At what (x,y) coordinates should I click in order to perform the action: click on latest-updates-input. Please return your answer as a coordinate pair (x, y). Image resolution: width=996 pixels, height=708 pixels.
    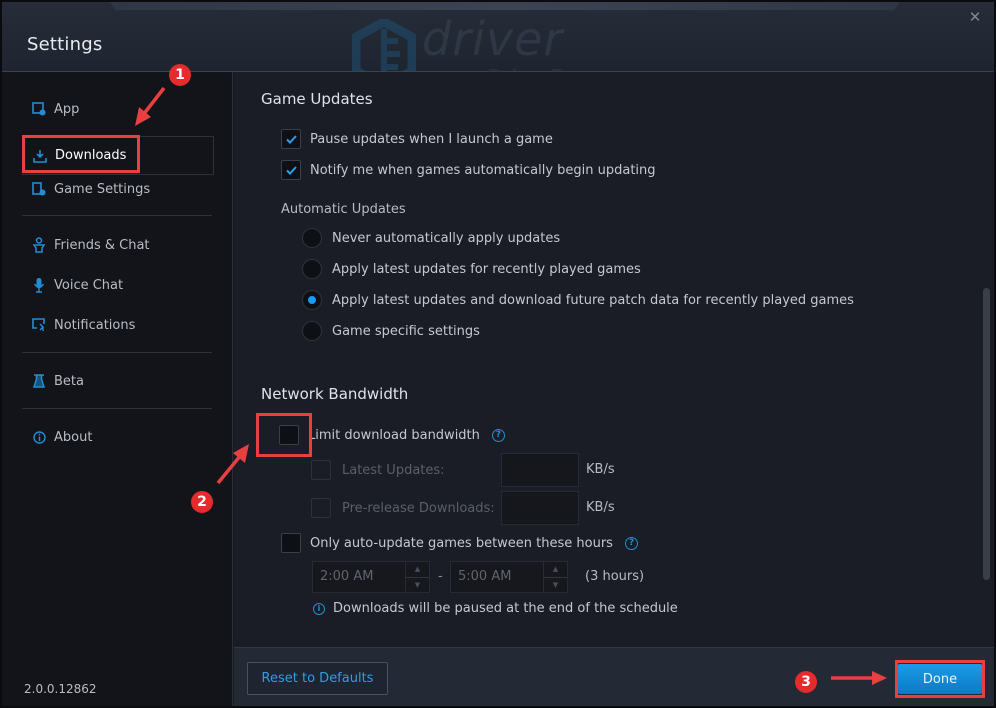
    Looking at the image, I should click on (540, 470).